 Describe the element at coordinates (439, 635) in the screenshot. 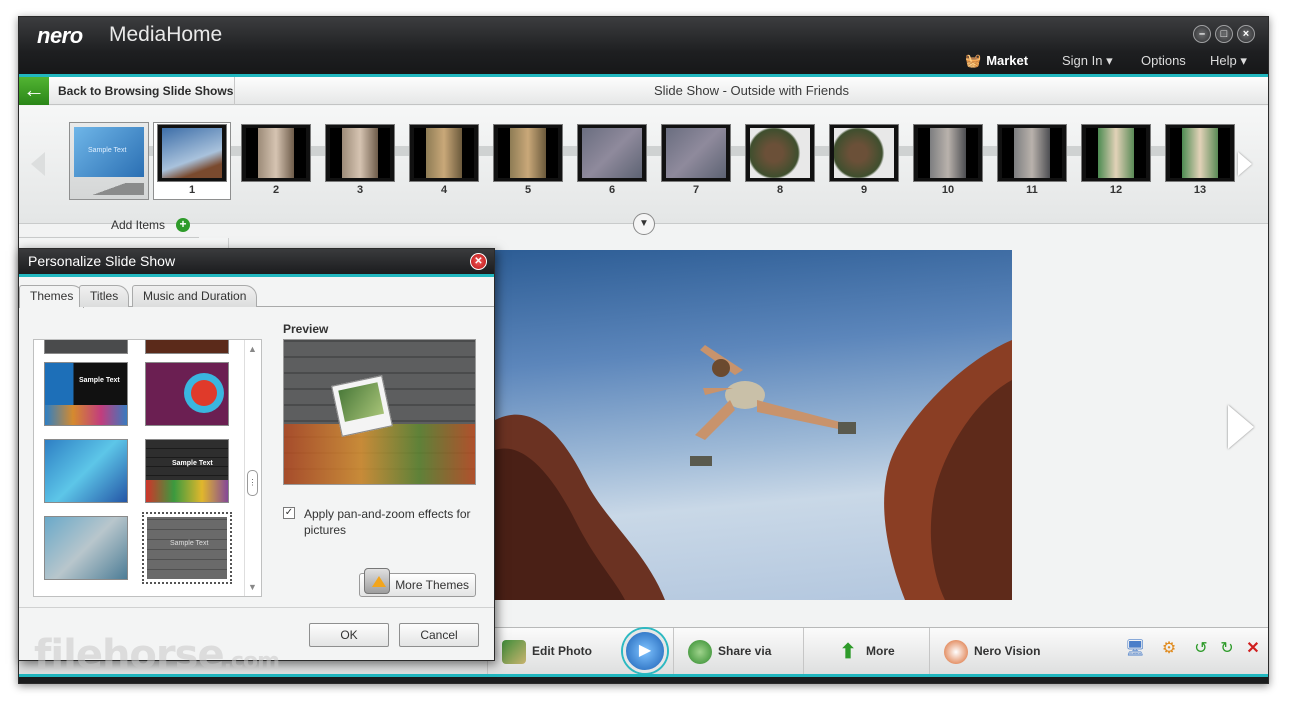

I see `cancel-button: Cancel` at that location.